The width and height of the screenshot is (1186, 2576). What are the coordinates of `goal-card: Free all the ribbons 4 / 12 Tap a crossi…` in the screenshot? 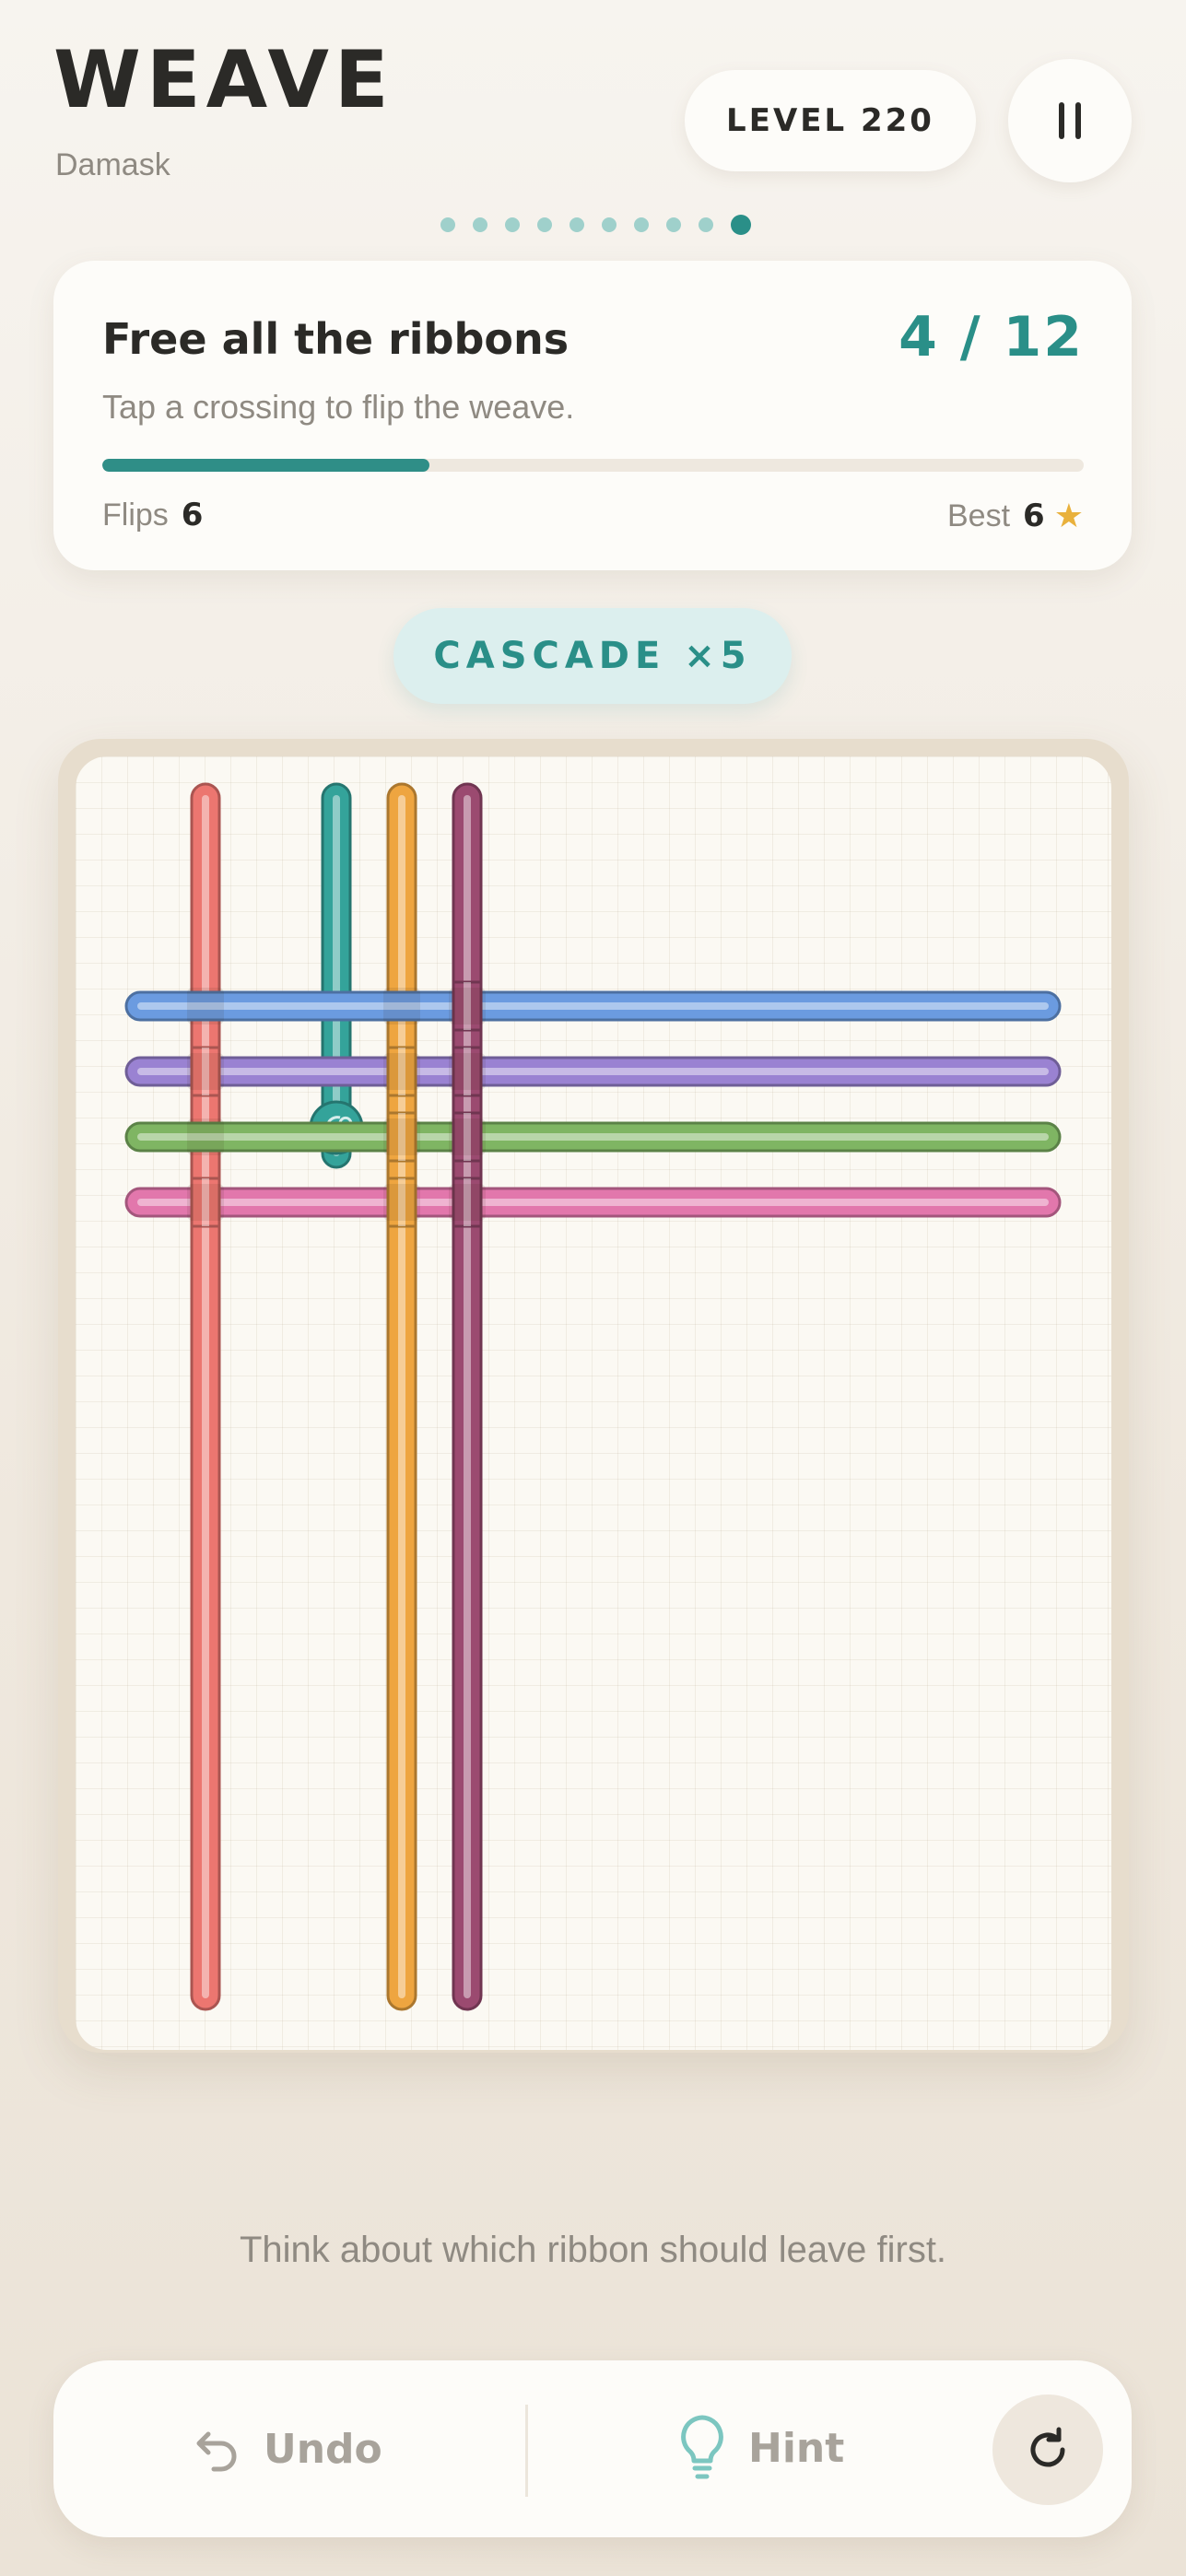 It's located at (592, 415).